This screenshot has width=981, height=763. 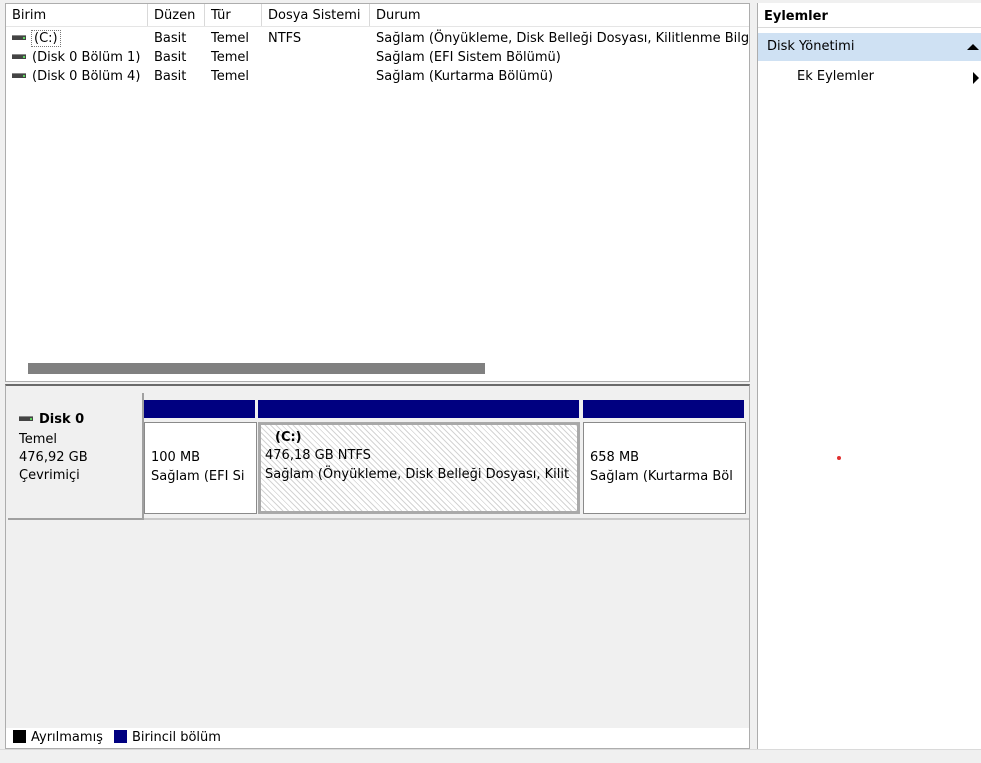 I want to click on divider, so click(x=446, y=519).